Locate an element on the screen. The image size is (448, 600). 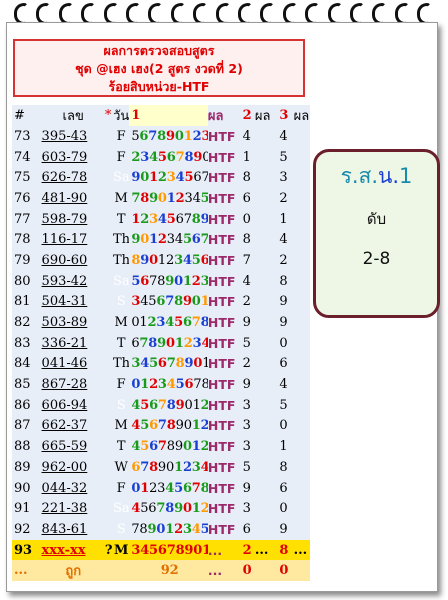
card-subtitle: ดับ is located at coordinates (376, 219).